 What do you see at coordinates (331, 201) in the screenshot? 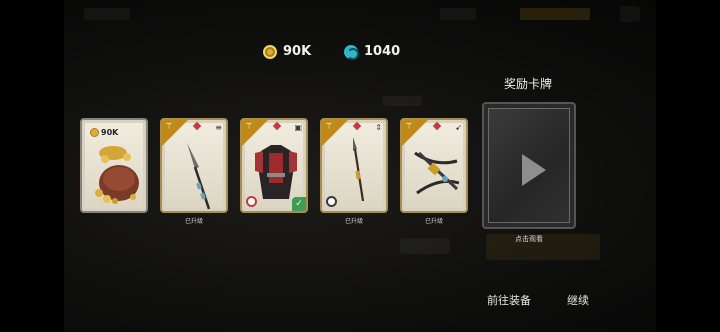
I see `skill-badge-icon` at bounding box center [331, 201].